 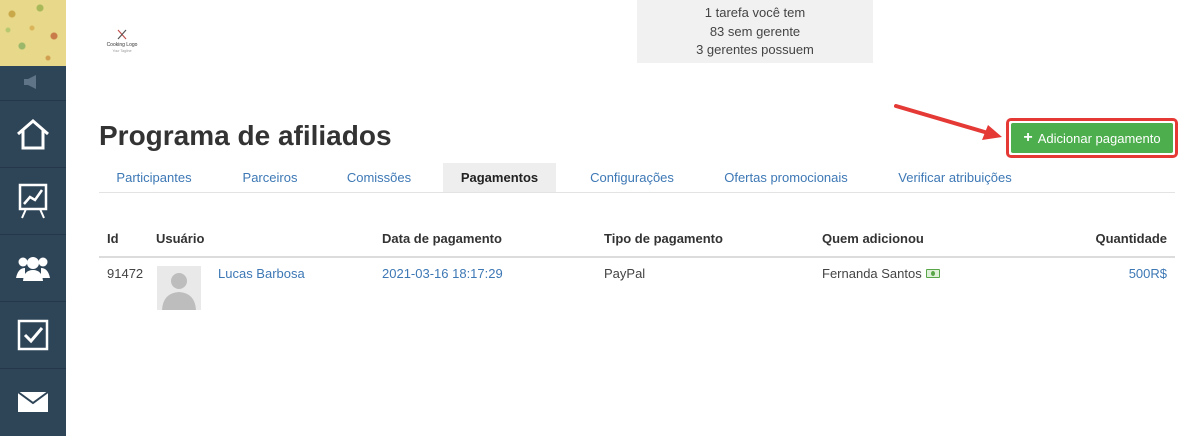 What do you see at coordinates (637, 257) in the screenshot?
I see `table-header-divider` at bounding box center [637, 257].